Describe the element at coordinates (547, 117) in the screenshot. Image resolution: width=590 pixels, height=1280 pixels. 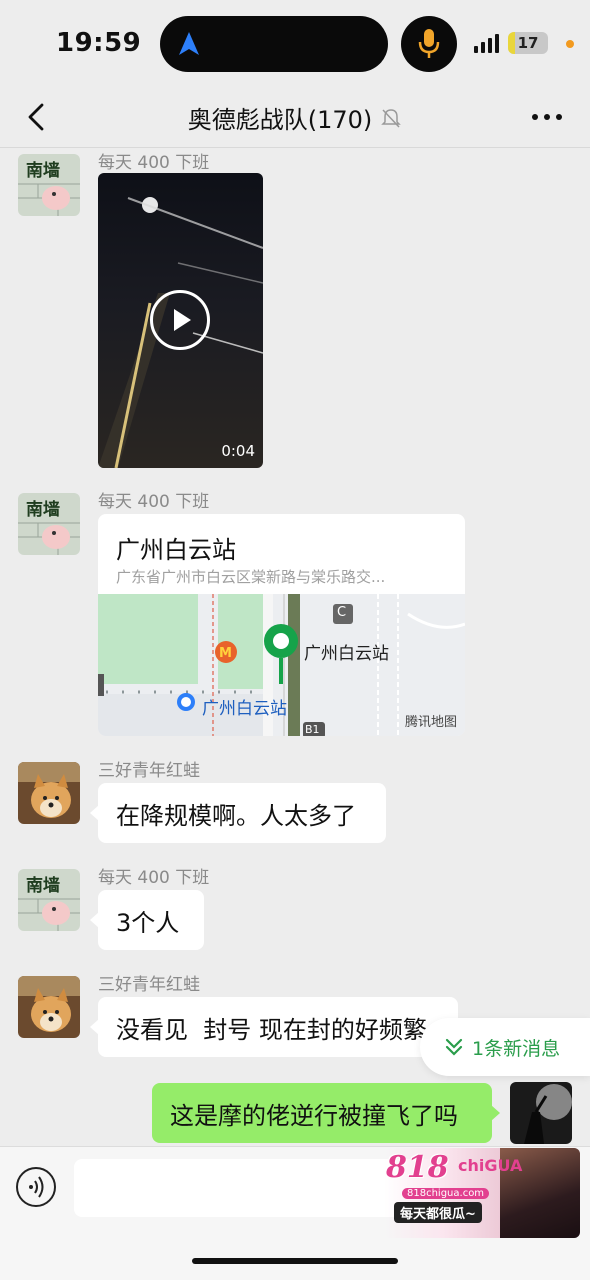
I see `ellipsis-icon` at that location.